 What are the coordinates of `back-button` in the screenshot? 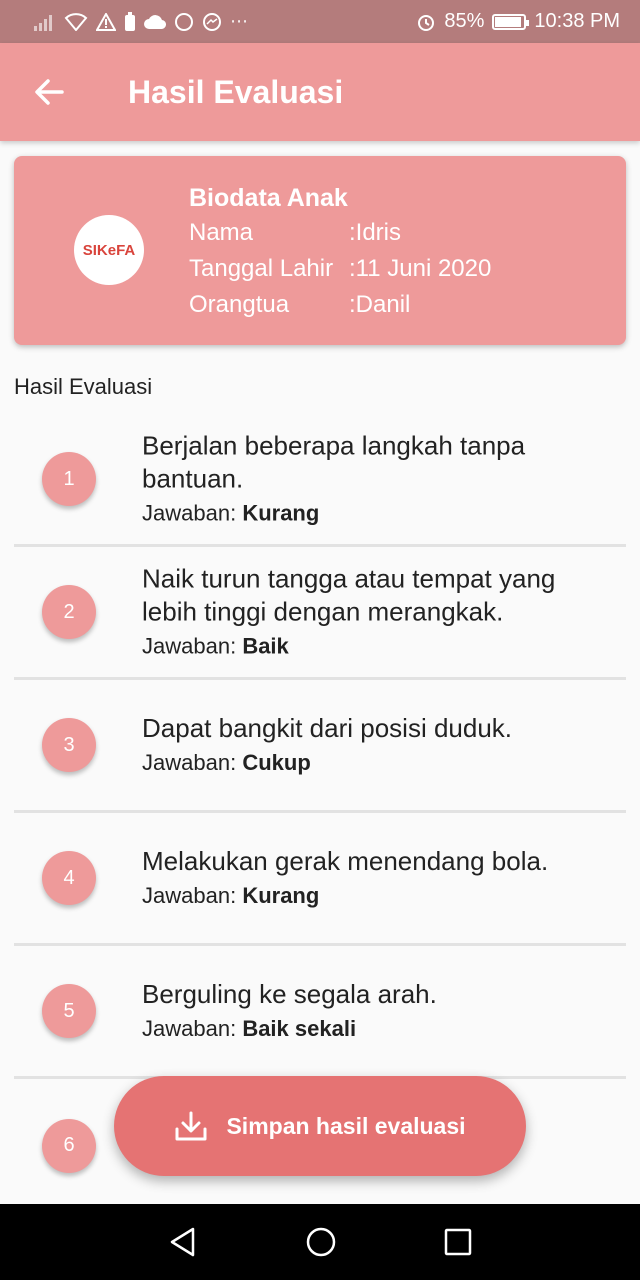 It's located at (50, 92).